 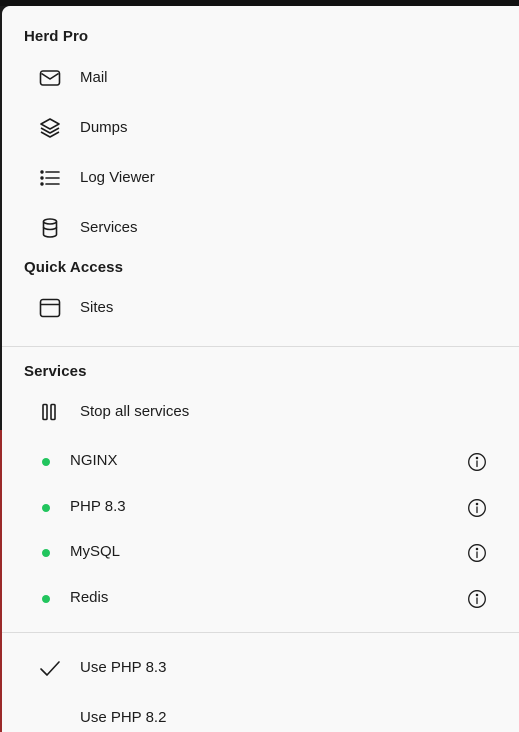 What do you see at coordinates (260, 78) in the screenshot?
I see `menu-item-mail: Mail` at bounding box center [260, 78].